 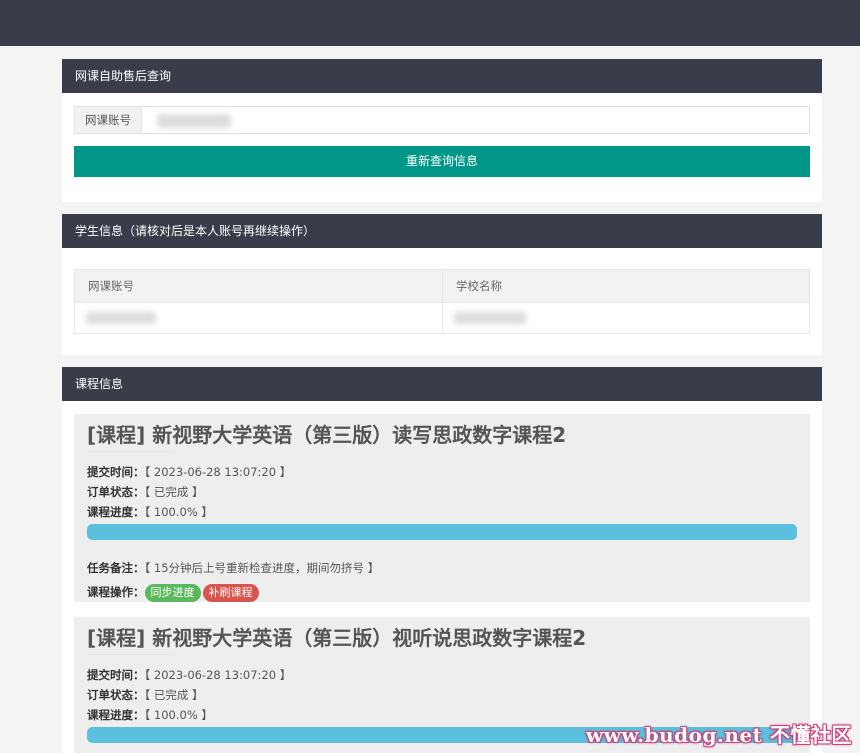 What do you see at coordinates (194, 121) in the screenshot?
I see `redacted-account-value` at bounding box center [194, 121].